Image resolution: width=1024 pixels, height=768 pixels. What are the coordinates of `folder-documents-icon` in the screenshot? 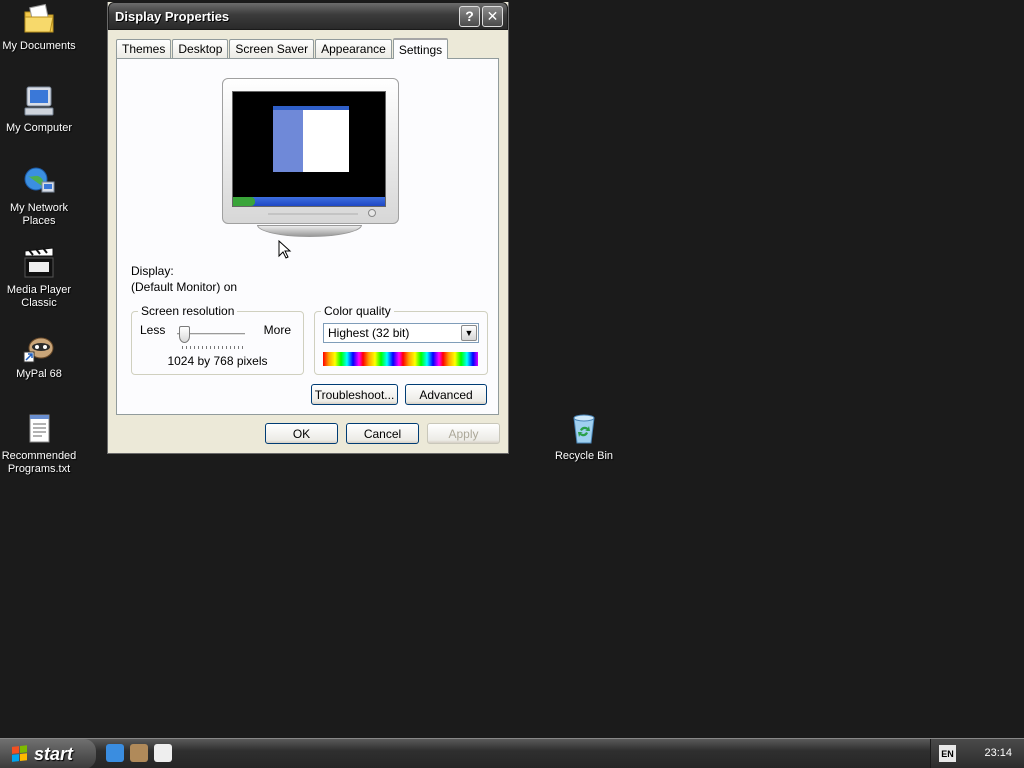 It's located at (39, 19).